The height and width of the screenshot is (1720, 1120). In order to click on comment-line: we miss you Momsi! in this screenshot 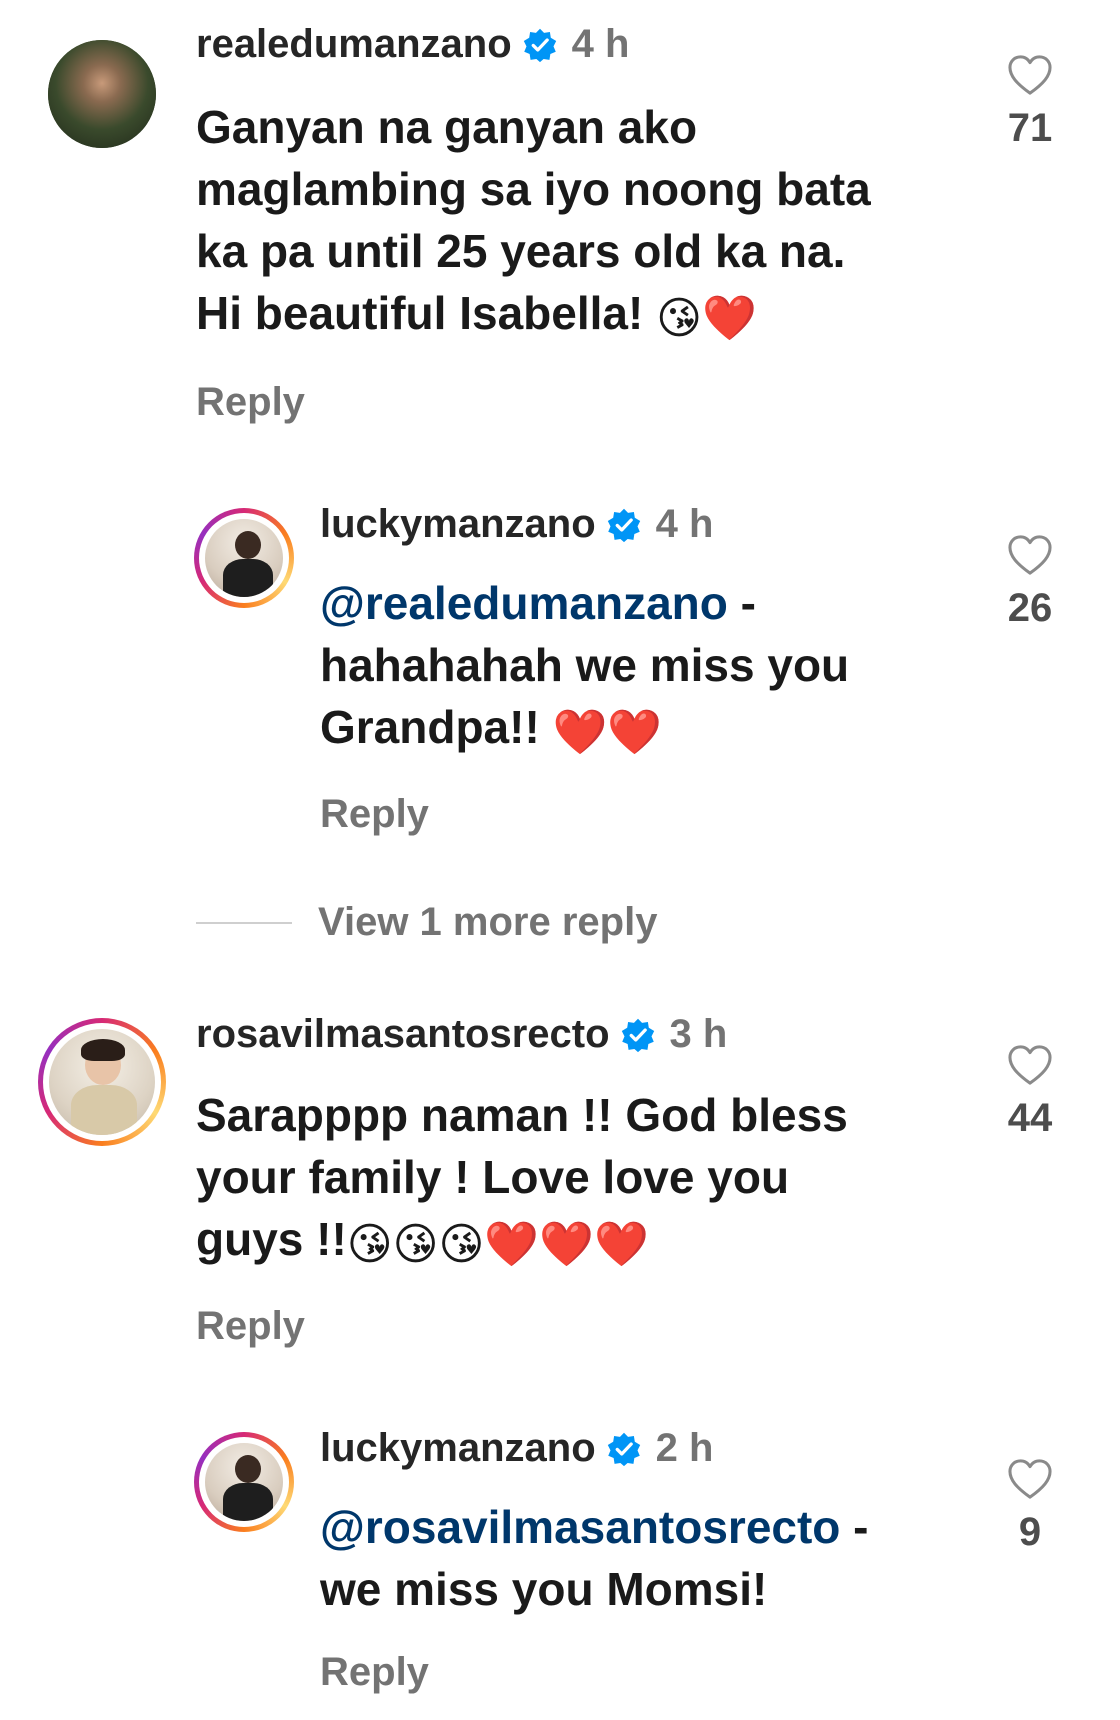, I will do `click(544, 1589)`.